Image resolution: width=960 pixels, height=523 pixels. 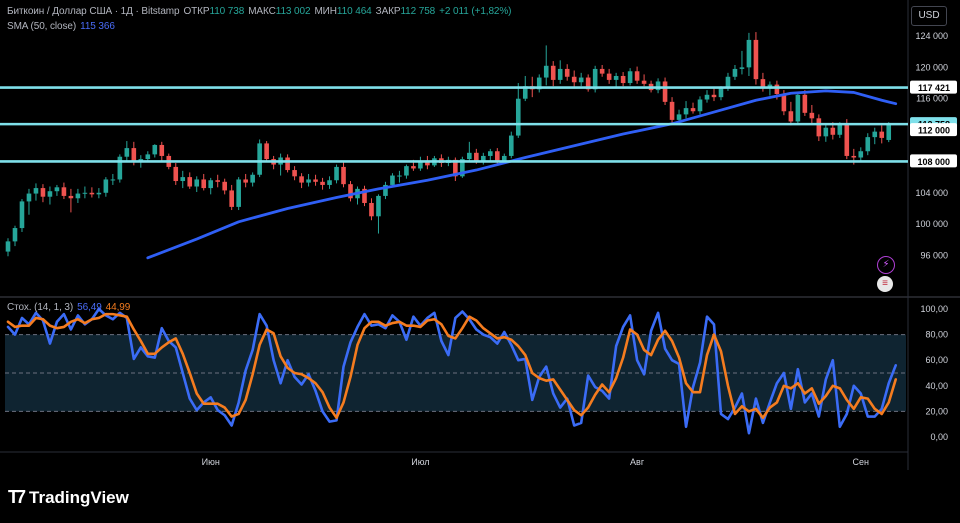 What do you see at coordinates (885, 284) in the screenshot?
I see `us-flag-icon: ≡` at bounding box center [885, 284].